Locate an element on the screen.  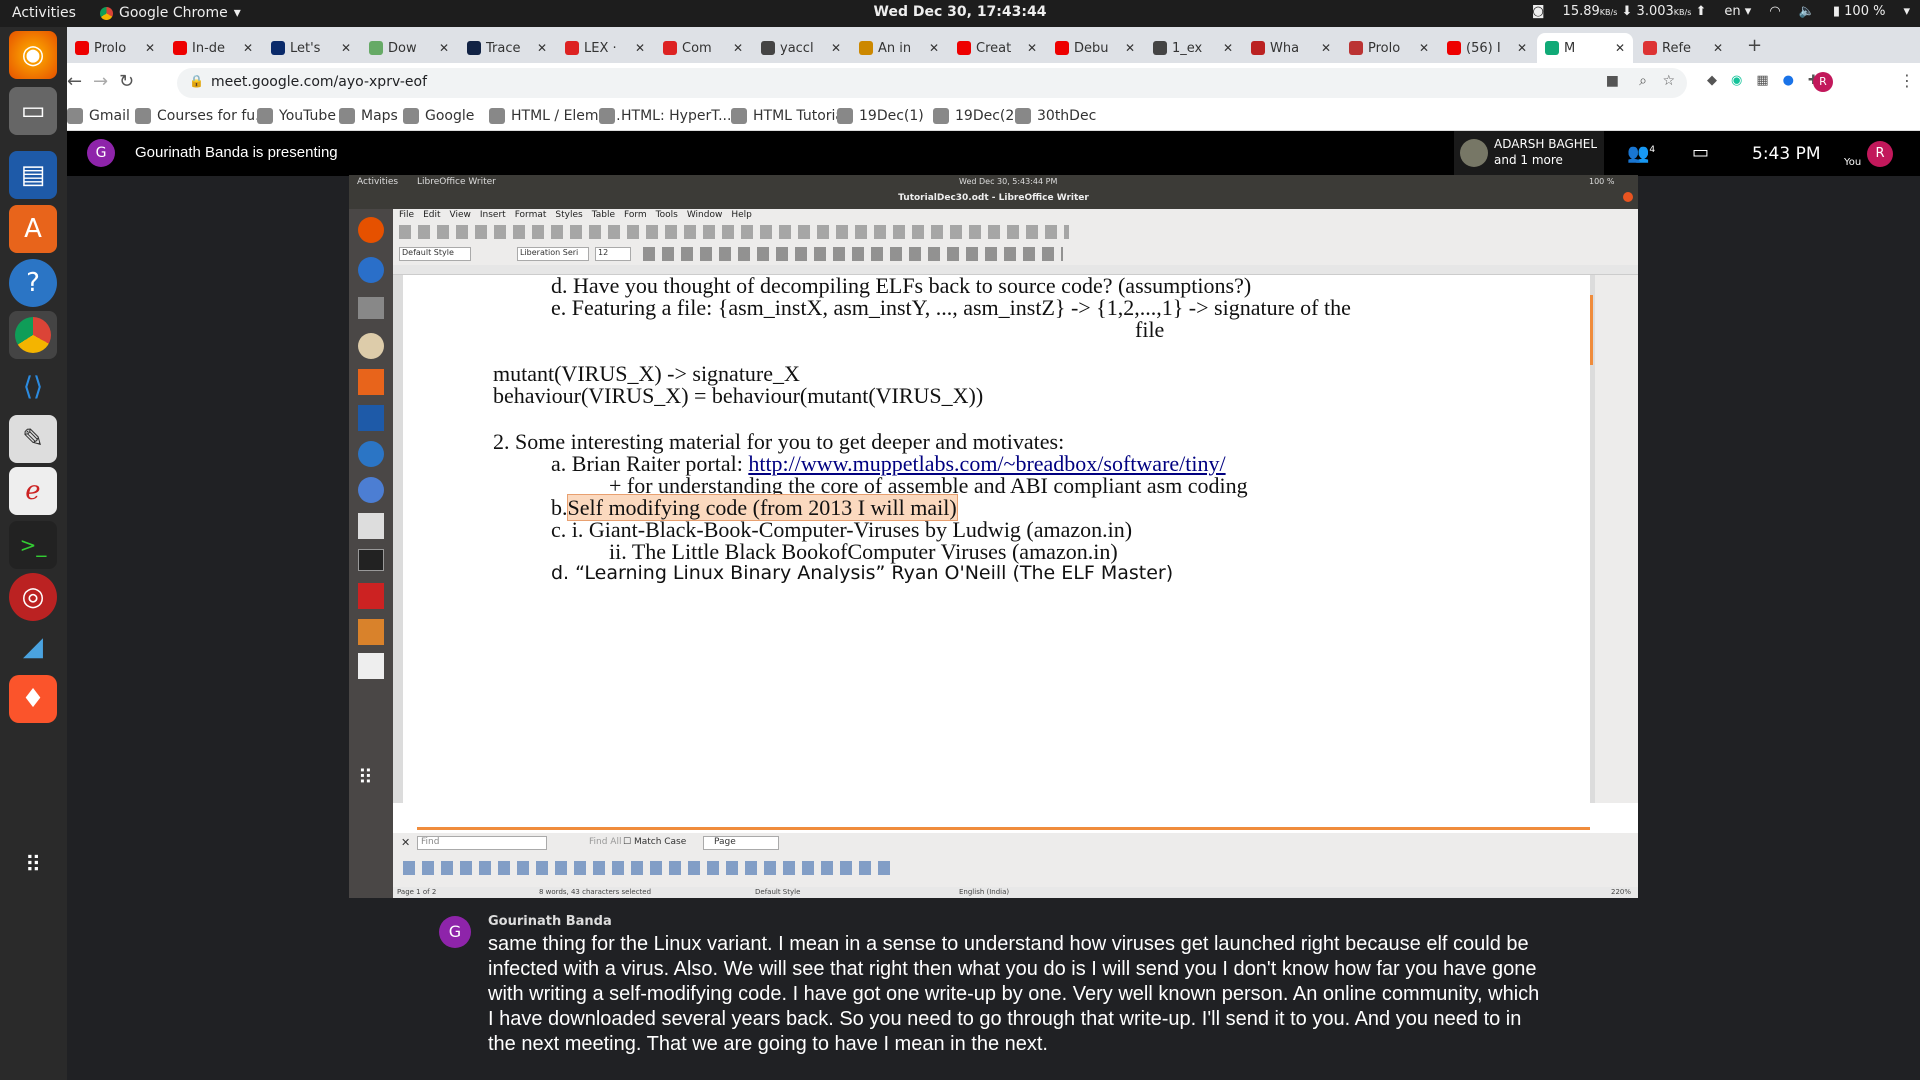
terminal-icon: >_ is located at coordinates (33, 545).